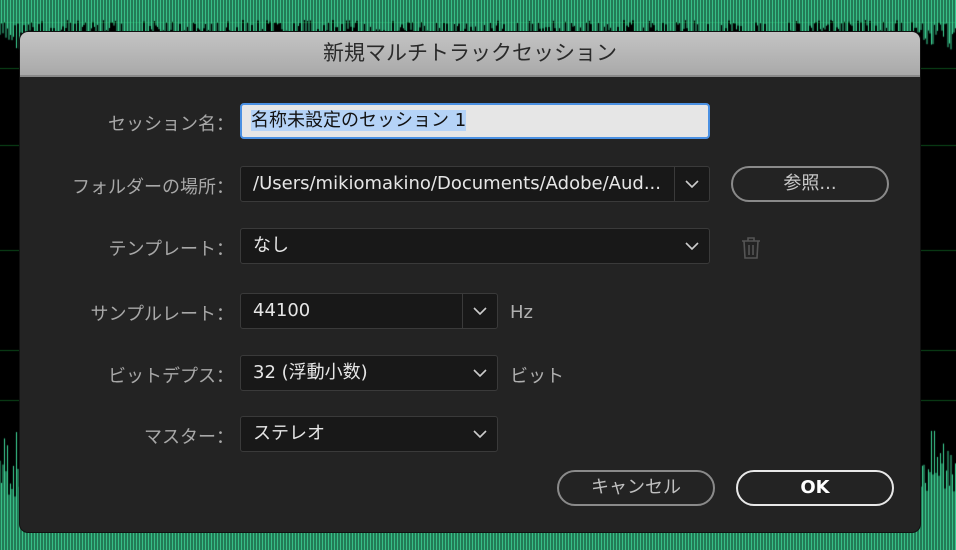  I want to click on folder-label: フォルダーの場所：, so click(153, 187).